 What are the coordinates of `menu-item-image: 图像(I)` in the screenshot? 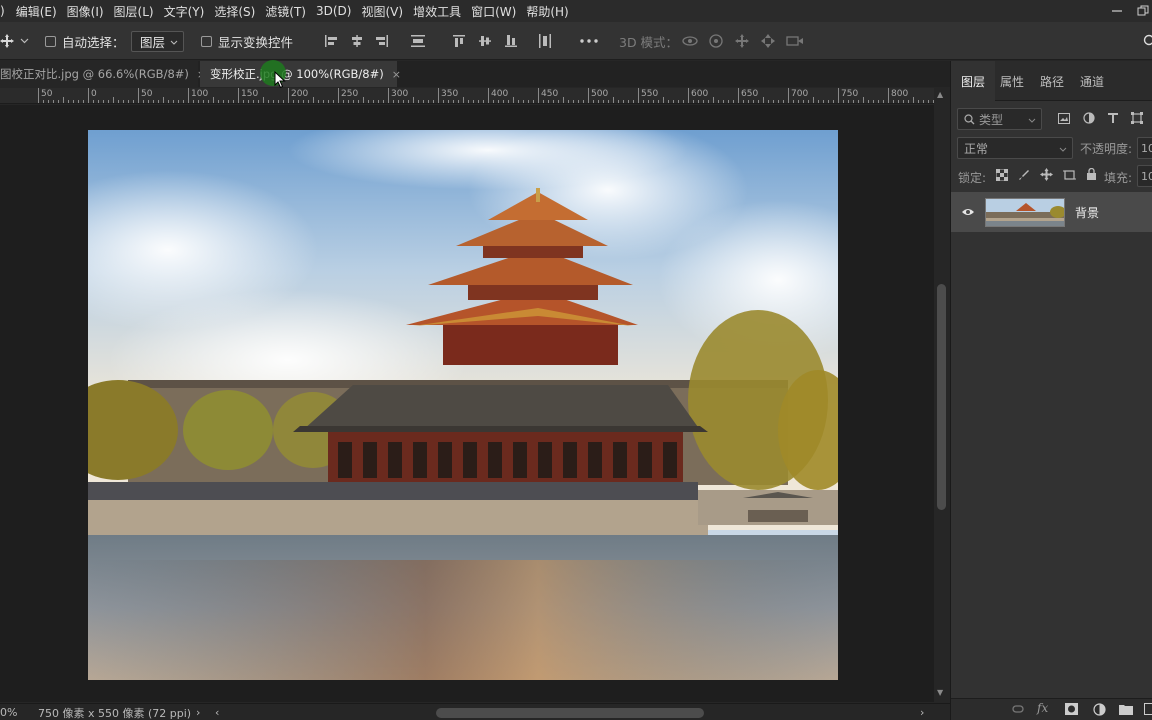 It's located at (85, 11).